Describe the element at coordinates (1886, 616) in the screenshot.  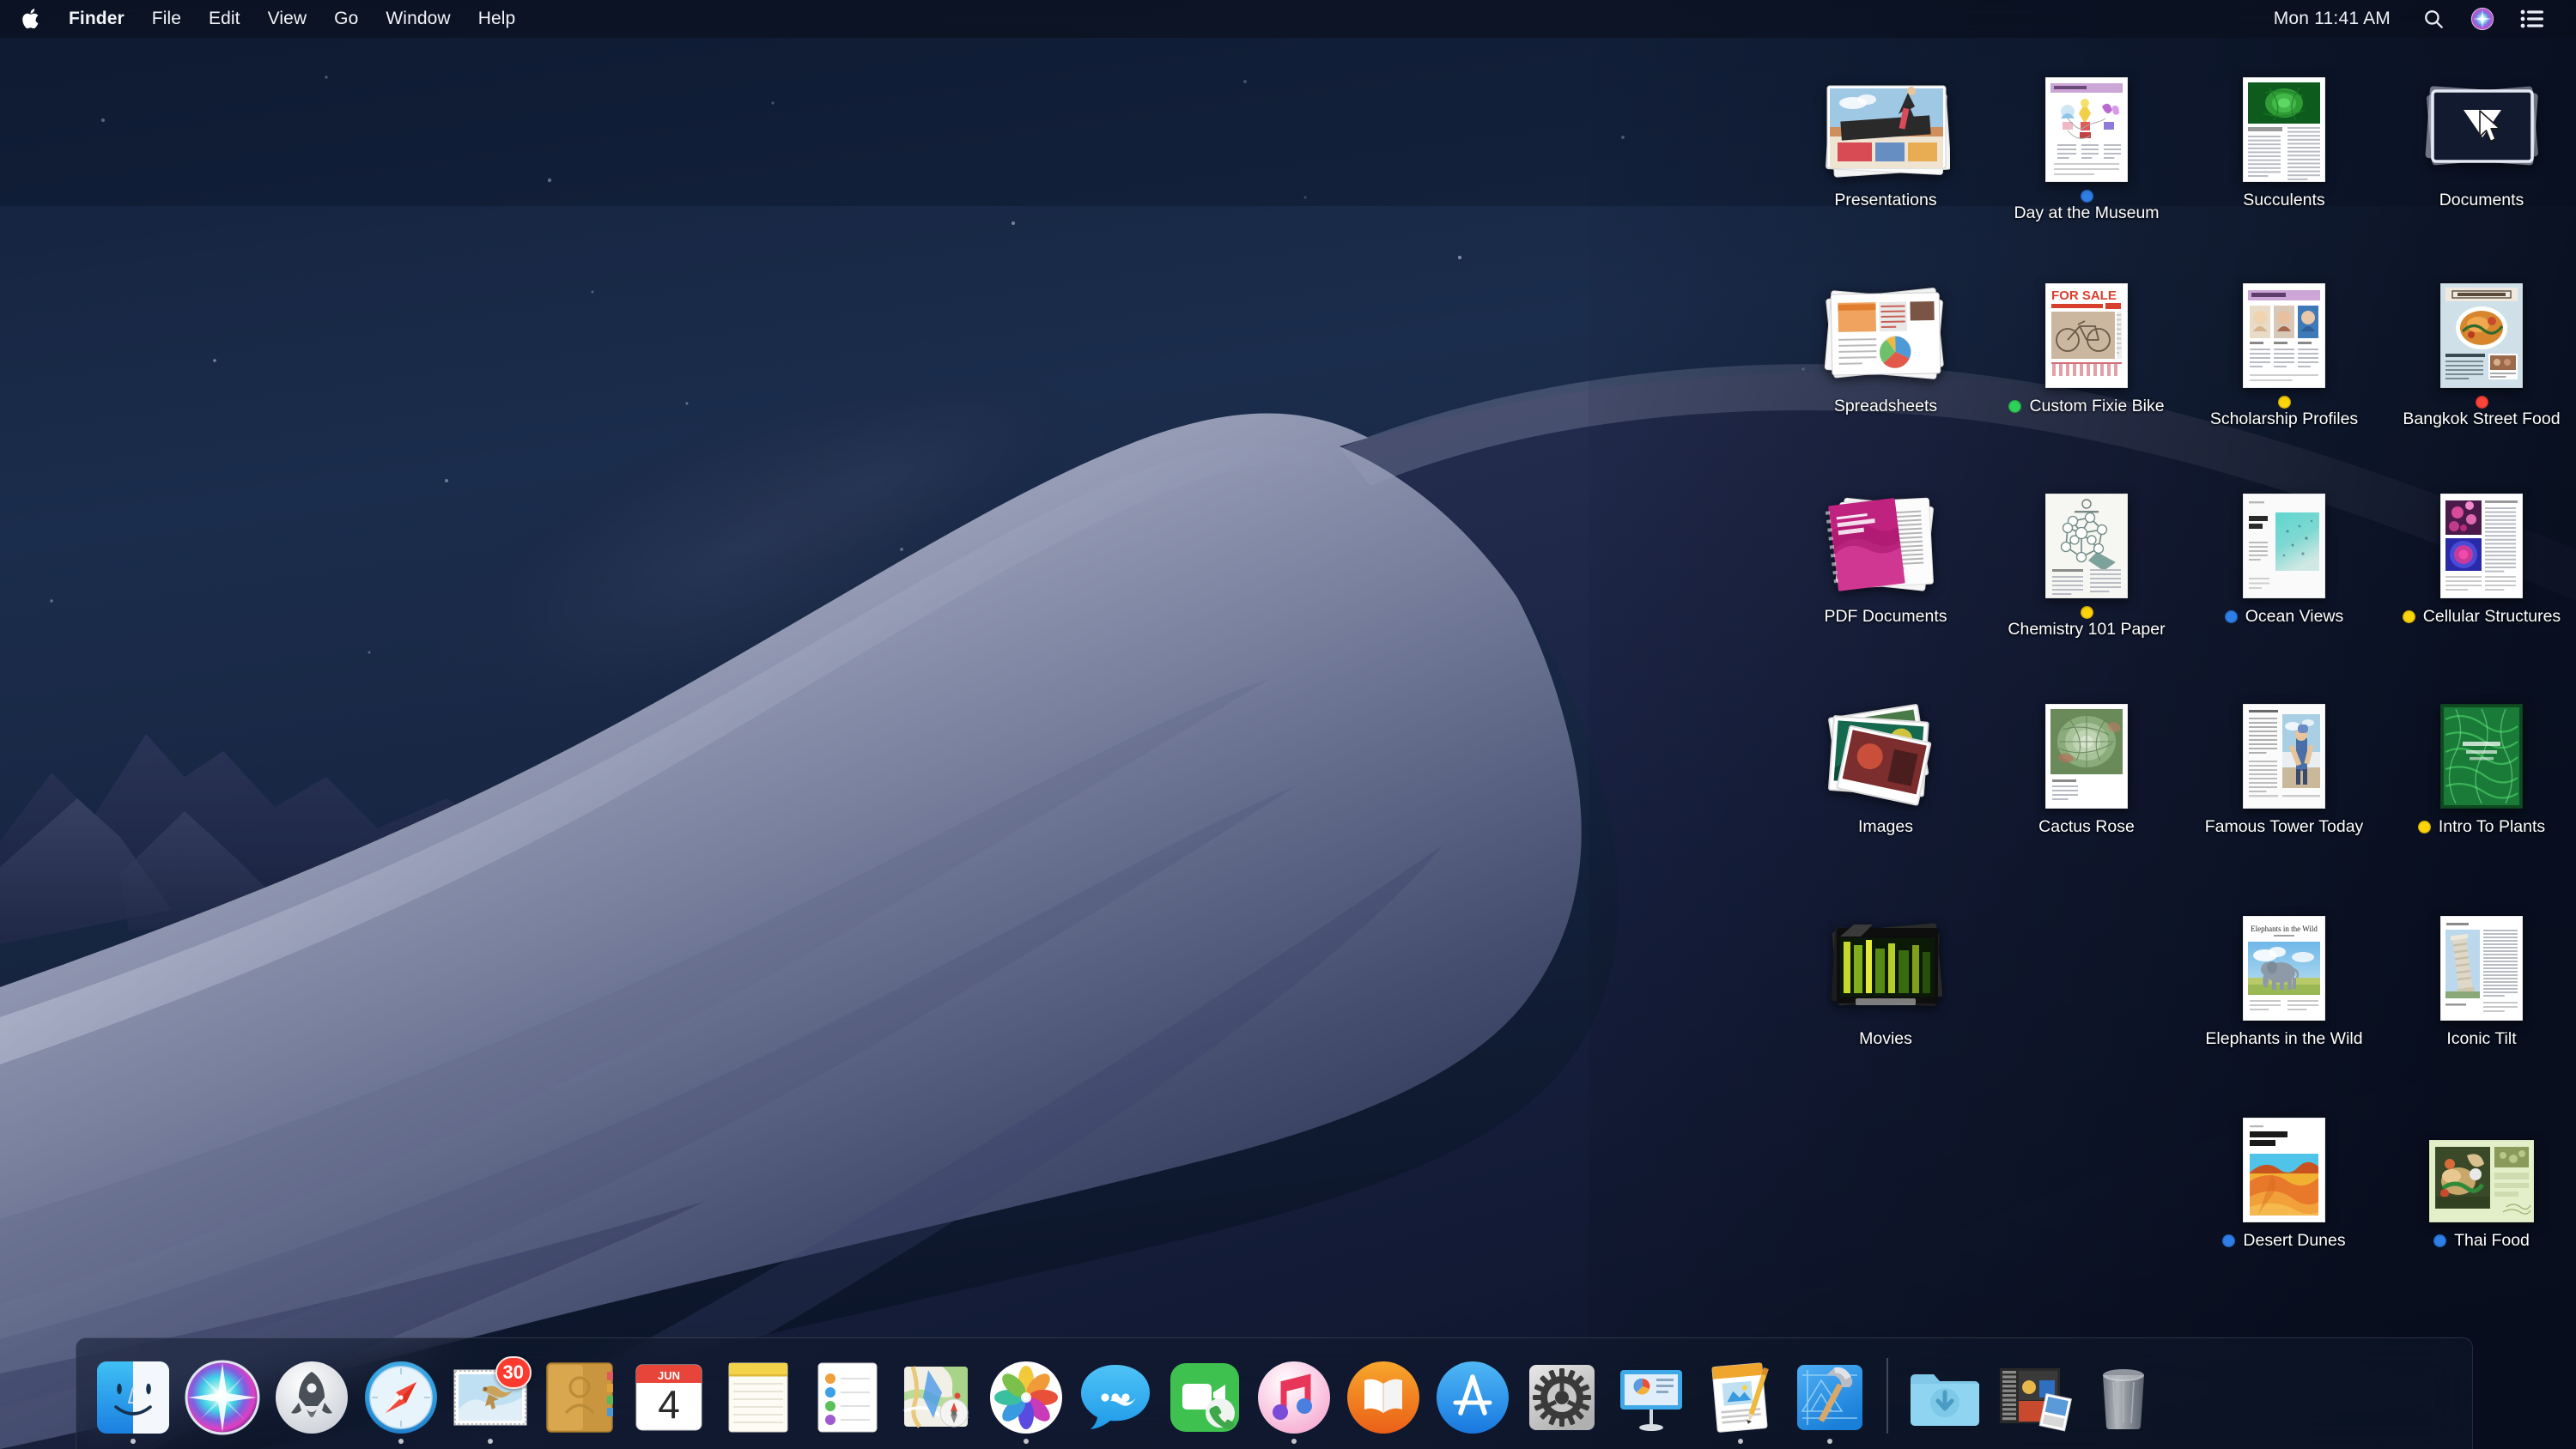
I see `icon-label-text: PDF Documents` at that location.